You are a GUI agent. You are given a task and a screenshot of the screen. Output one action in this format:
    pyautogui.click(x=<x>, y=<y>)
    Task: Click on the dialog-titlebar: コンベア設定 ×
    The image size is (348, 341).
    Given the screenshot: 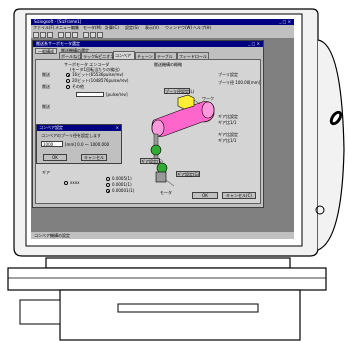 What is the action you would take?
    pyautogui.click(x=79, y=128)
    